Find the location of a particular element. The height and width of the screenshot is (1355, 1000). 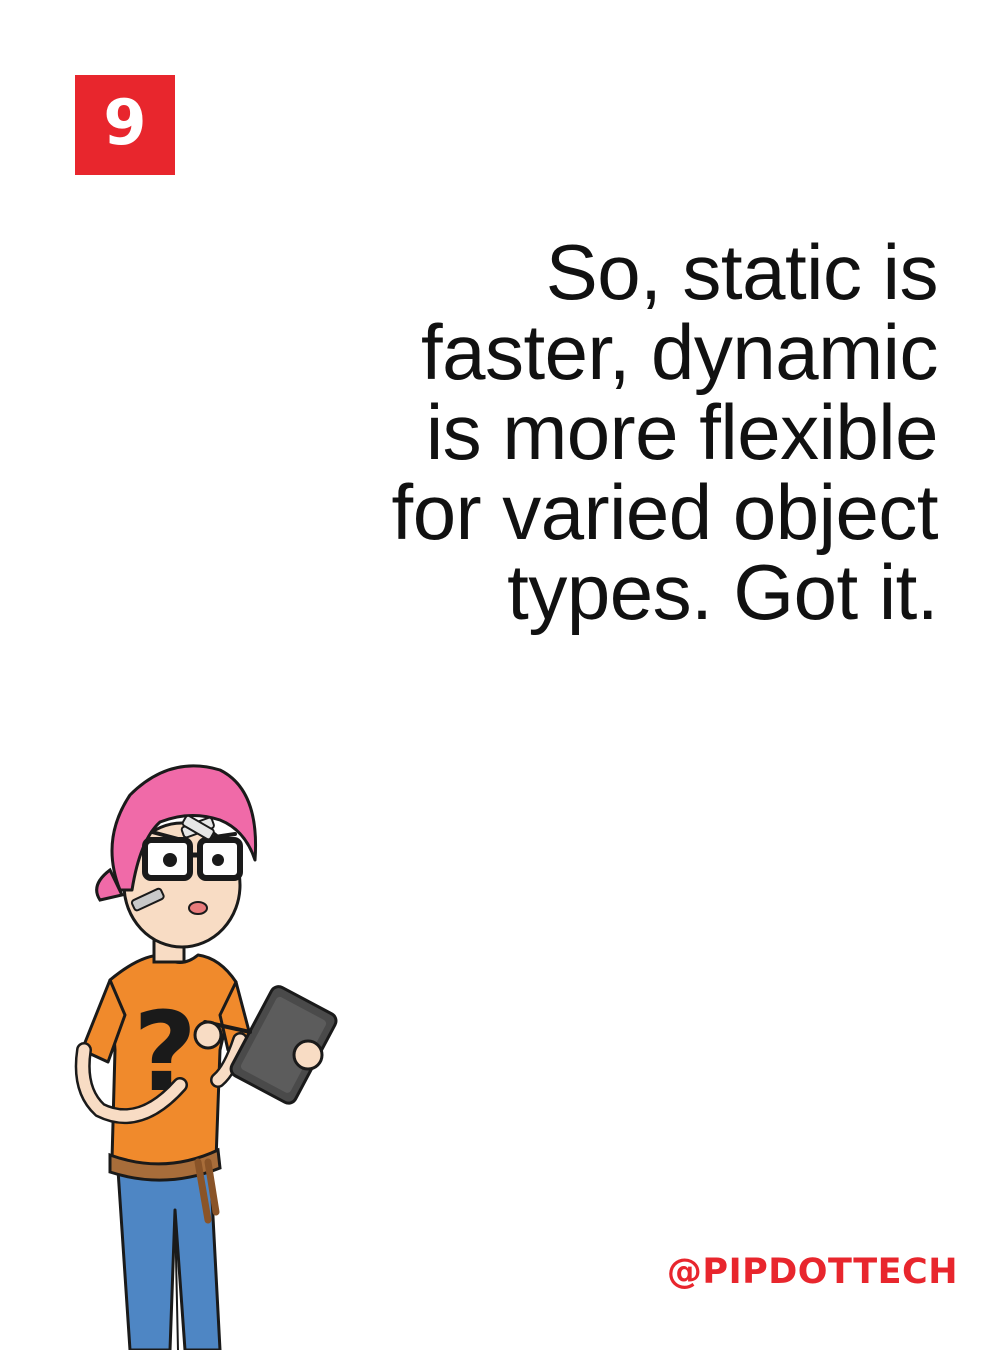

quote-line: types. Got it. is located at coordinates (722, 592).